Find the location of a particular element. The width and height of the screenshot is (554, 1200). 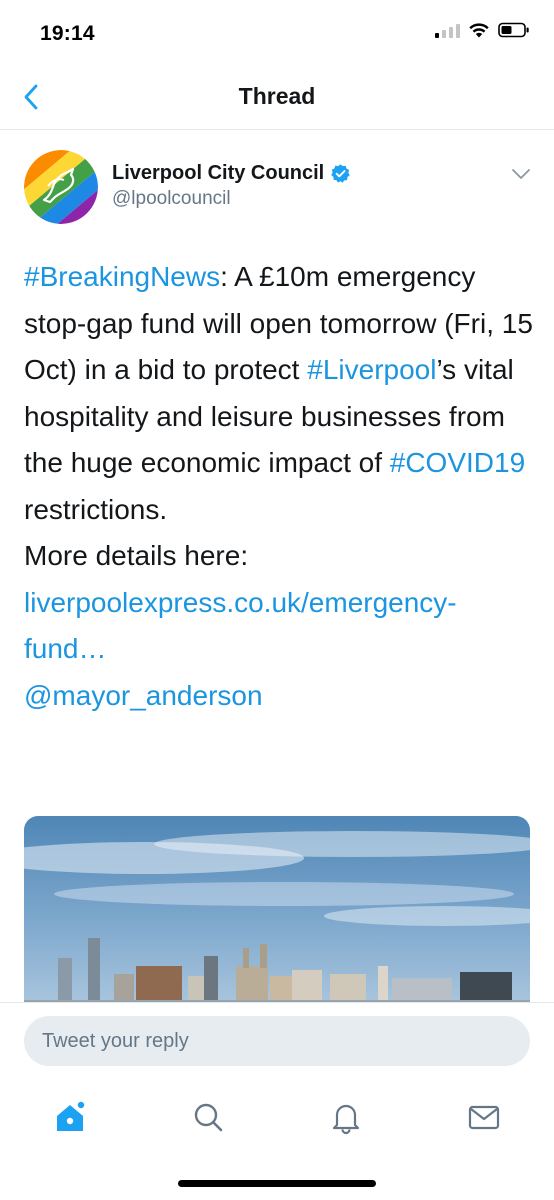

tab-home is located at coordinates (70, 1117).